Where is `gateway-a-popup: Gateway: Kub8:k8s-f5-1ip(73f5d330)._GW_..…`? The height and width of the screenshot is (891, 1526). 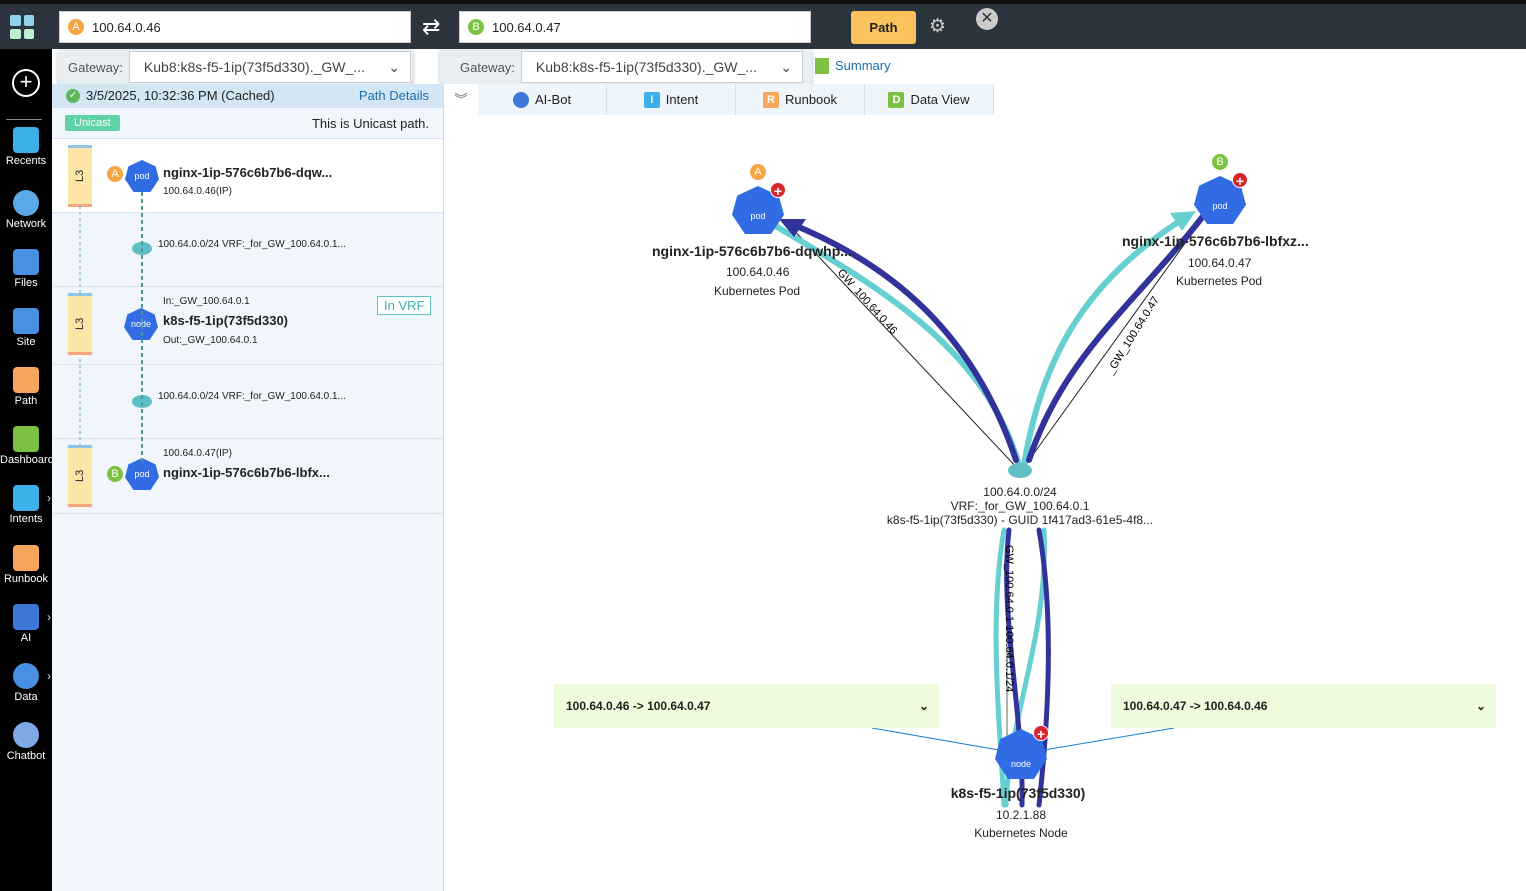
gateway-a-popup: Gateway: Kub8:k8s-f5-1ip(73f5d330)._GW_..… is located at coordinates (235, 67).